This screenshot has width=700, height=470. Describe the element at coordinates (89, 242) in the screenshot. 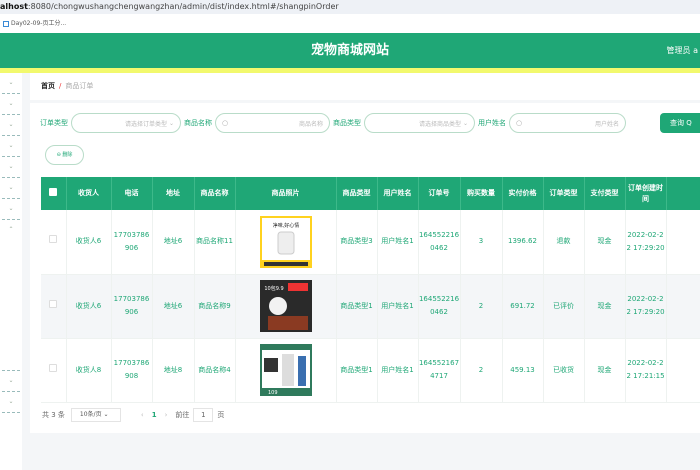

I see `cell-receiver: 收货人6` at that location.